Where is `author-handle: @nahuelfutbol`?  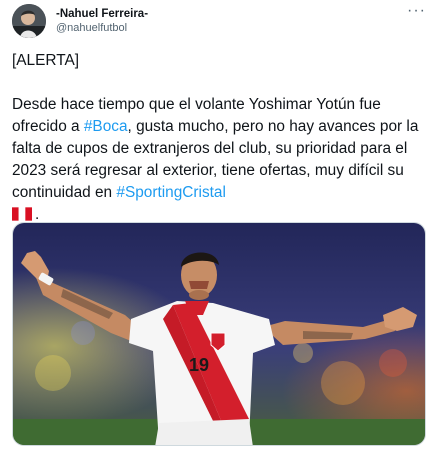 author-handle: @nahuelfutbol is located at coordinates (102, 28).